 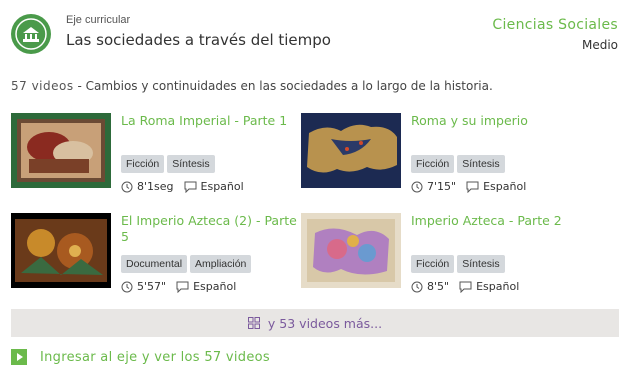 What do you see at coordinates (31, 34) in the screenshot?
I see `scales-of-justice-icon` at bounding box center [31, 34].